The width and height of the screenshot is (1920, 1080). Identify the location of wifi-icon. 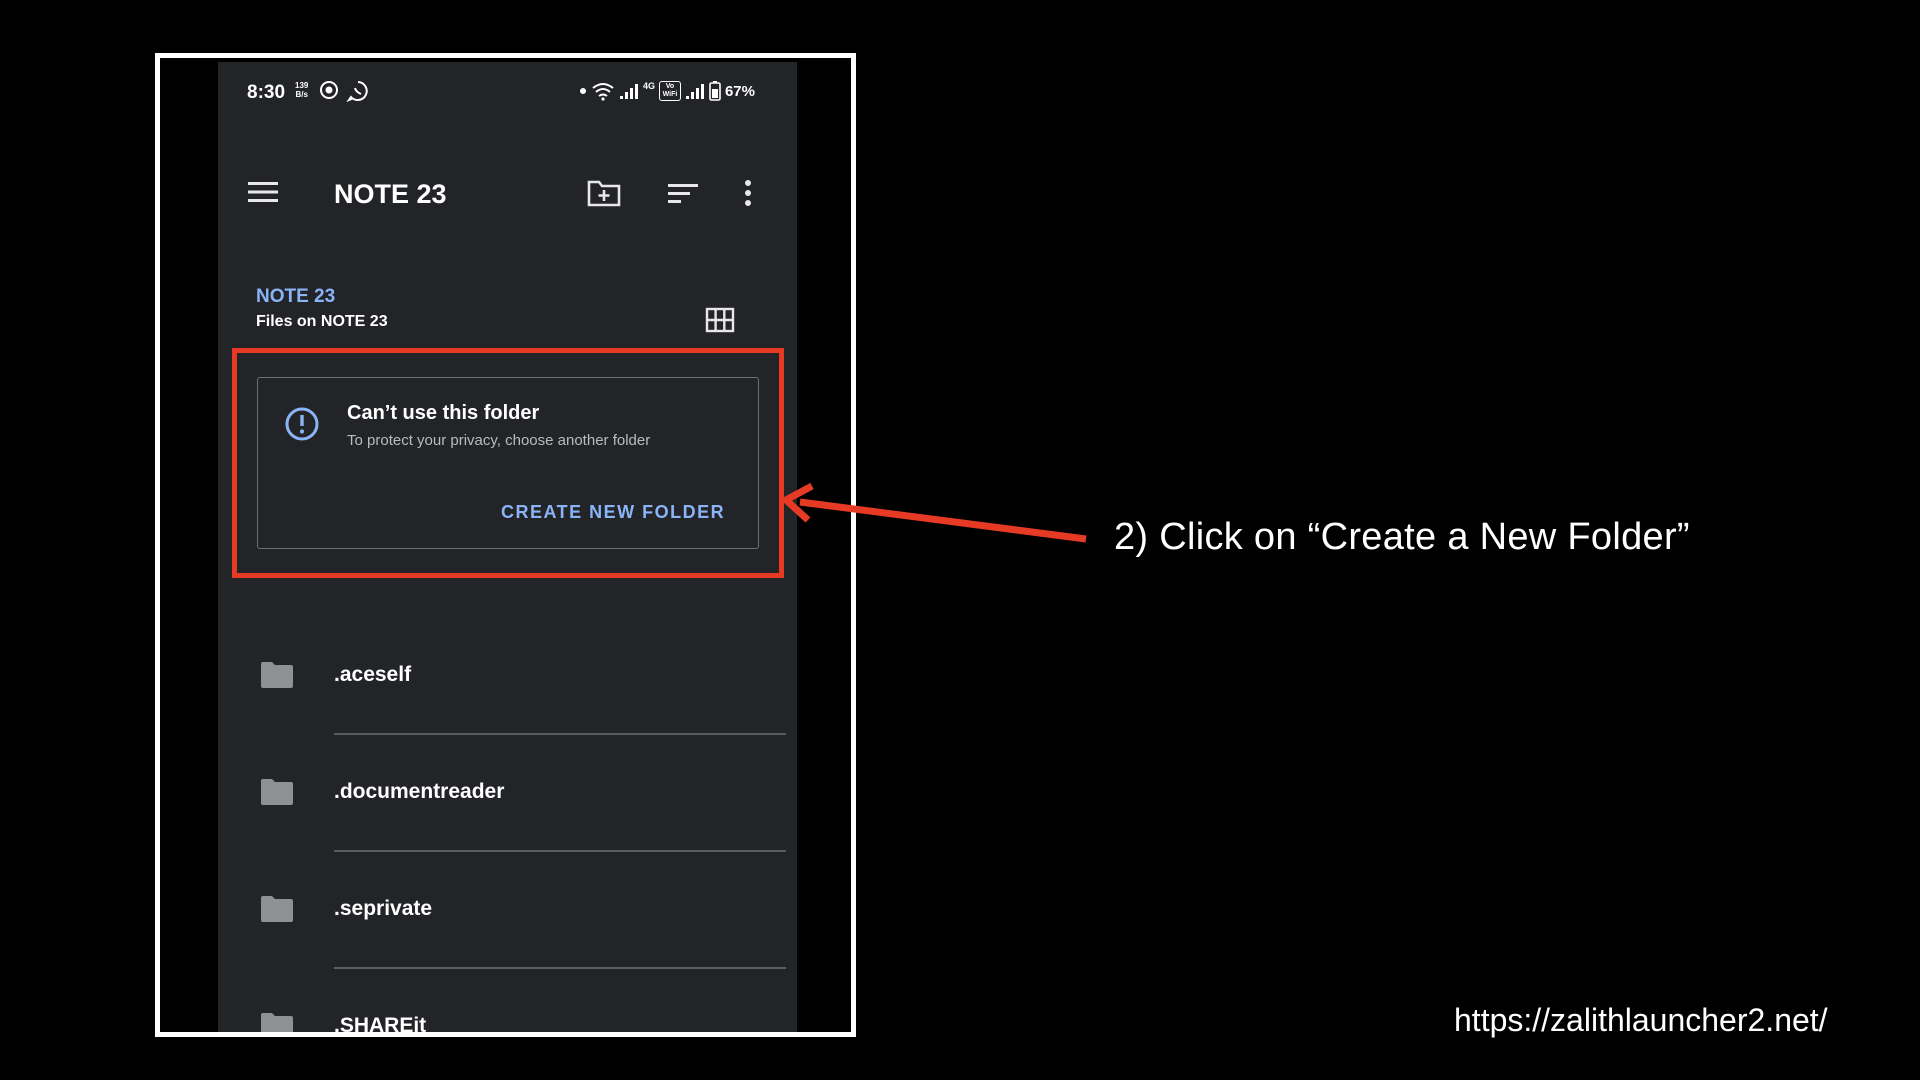
(603, 92).